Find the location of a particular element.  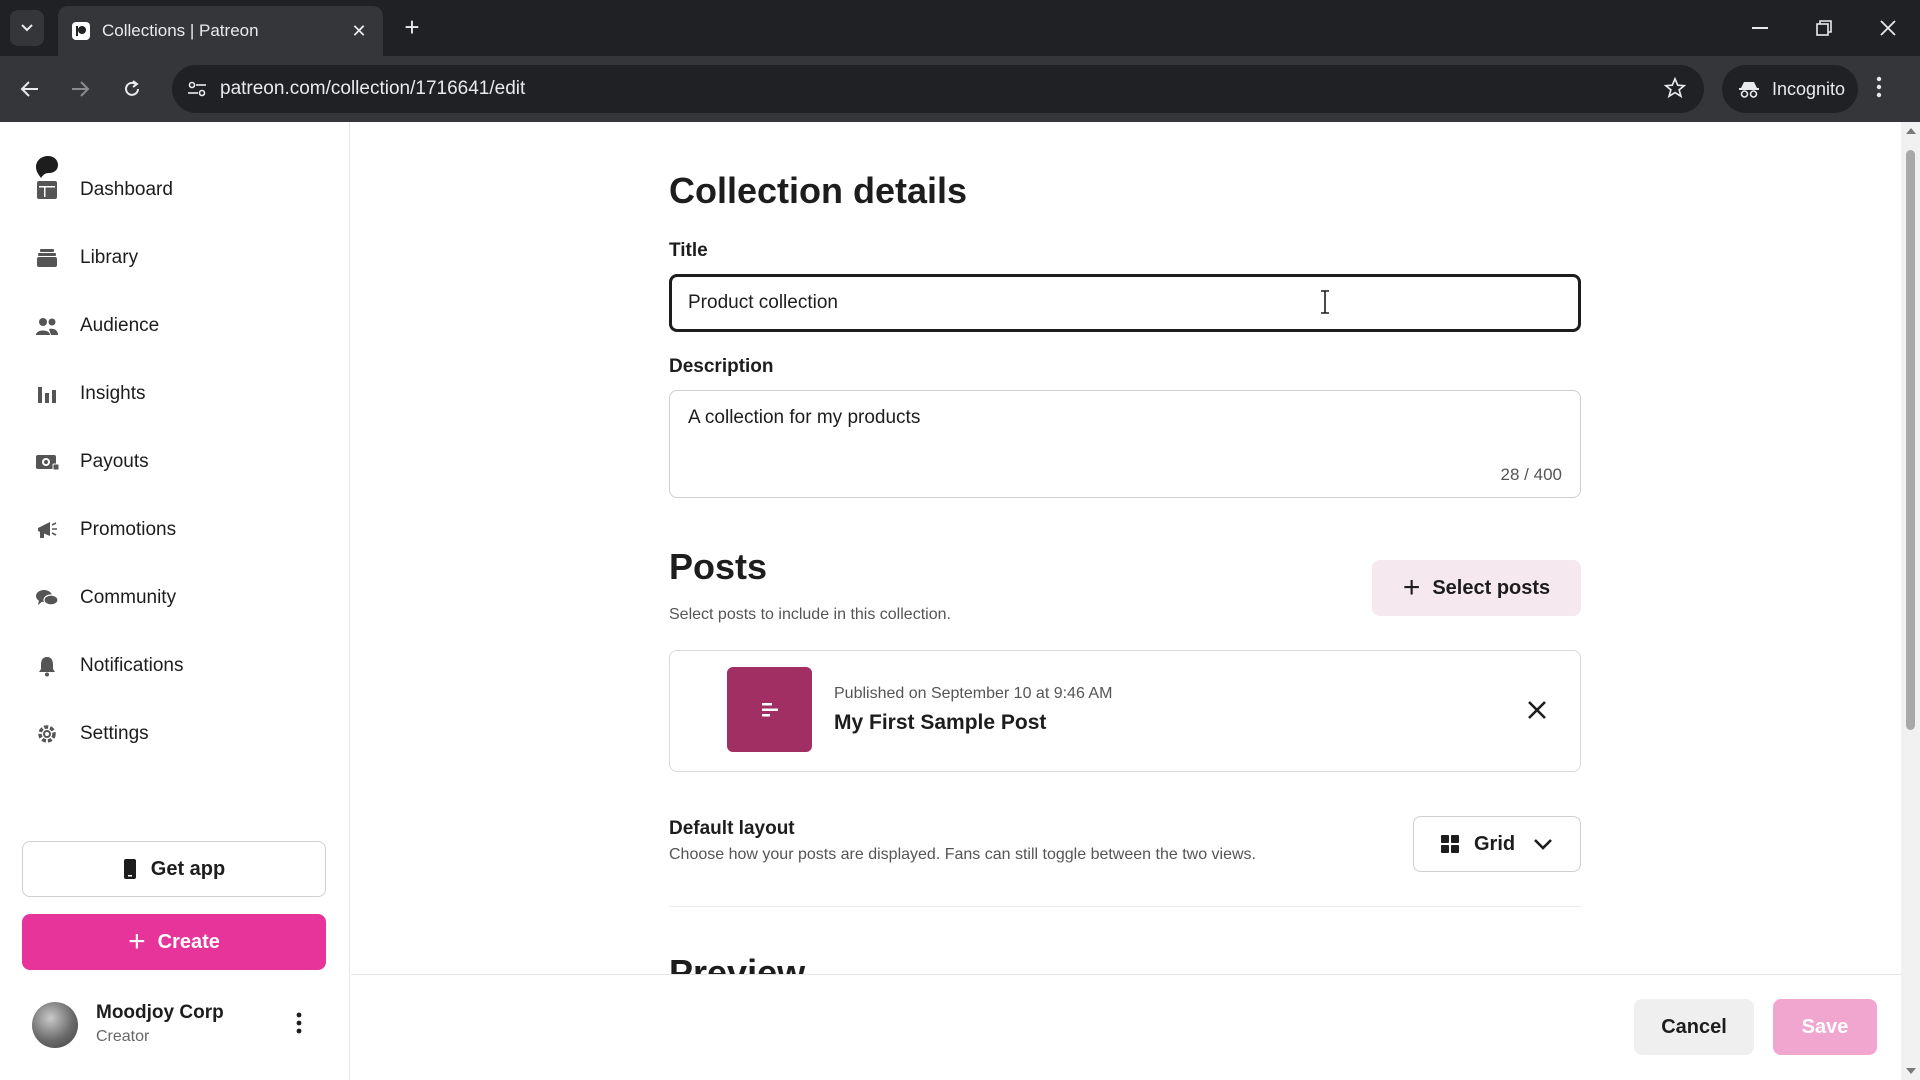

browser-tab-bar: Collections | Patreon ✕ + is located at coordinates (960, 28).